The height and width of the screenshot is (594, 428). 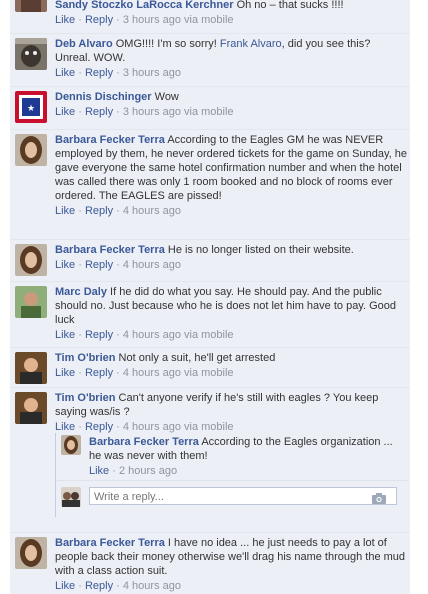 I want to click on comment-text: Not only a suit, he'll get arrested, so click(x=195, y=358).